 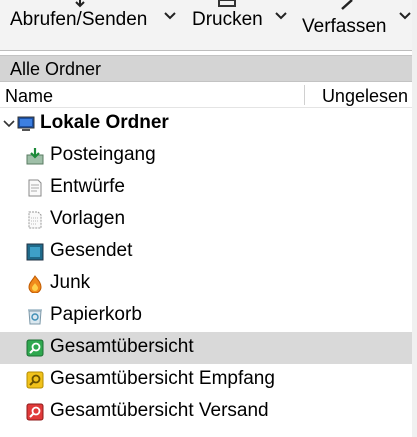 What do you see at coordinates (70, 282) in the screenshot?
I see `folder-label: Junk` at bounding box center [70, 282].